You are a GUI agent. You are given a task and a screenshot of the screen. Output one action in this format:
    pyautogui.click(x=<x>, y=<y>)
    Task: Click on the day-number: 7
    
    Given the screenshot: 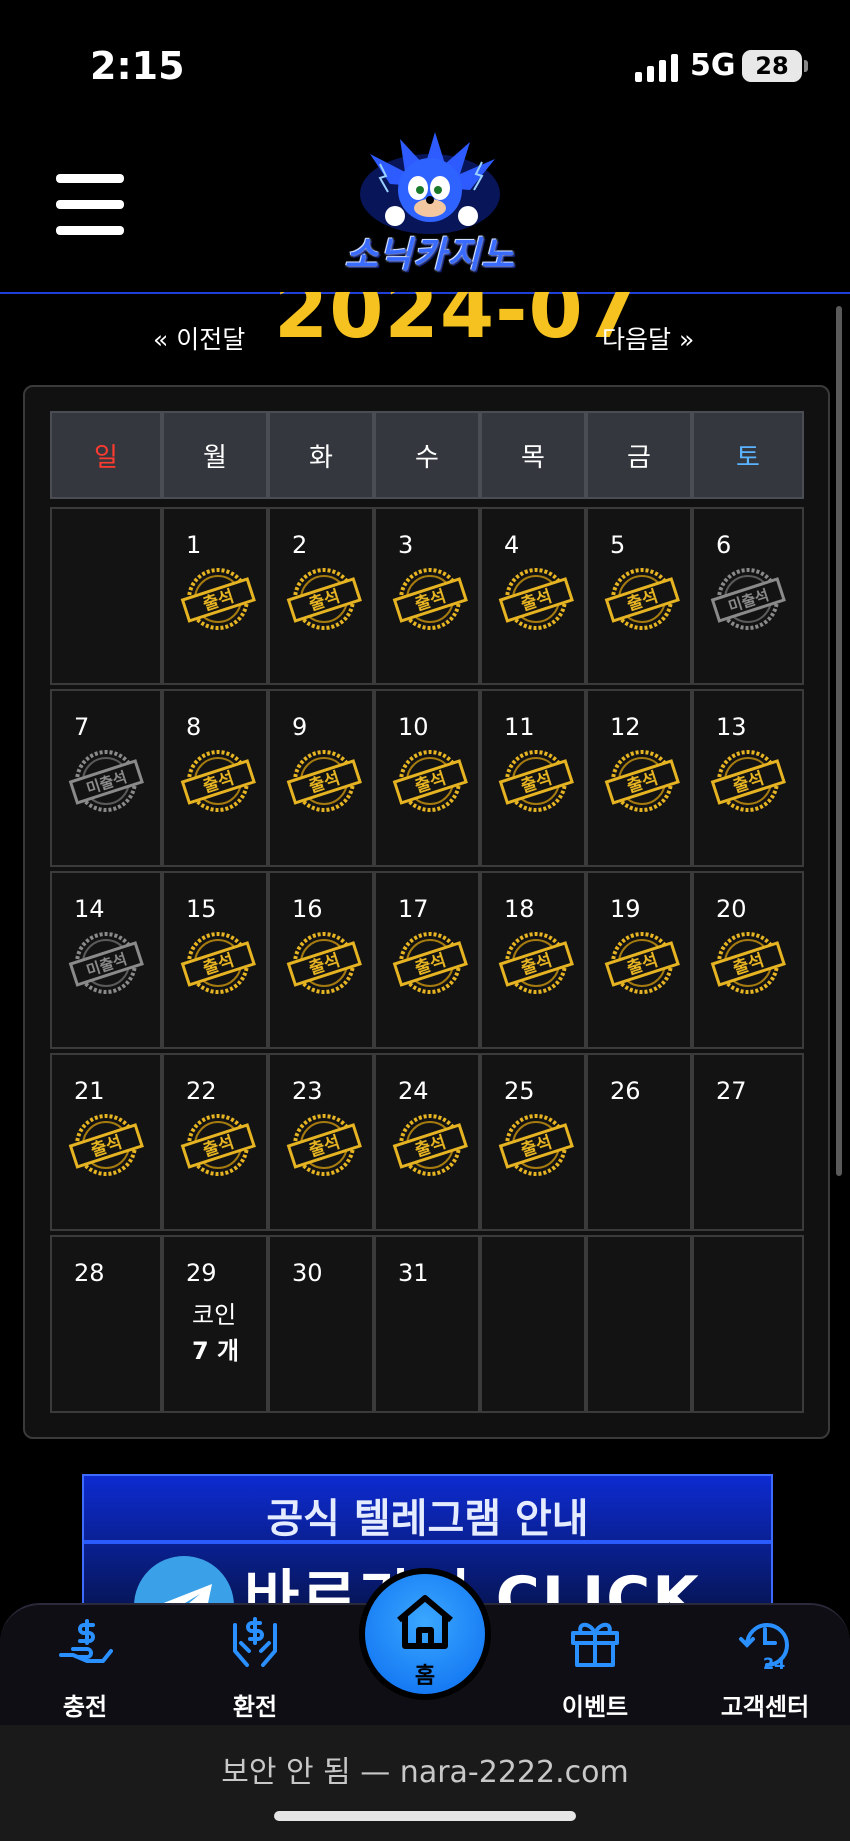 What is the action you would take?
    pyautogui.click(x=82, y=727)
    